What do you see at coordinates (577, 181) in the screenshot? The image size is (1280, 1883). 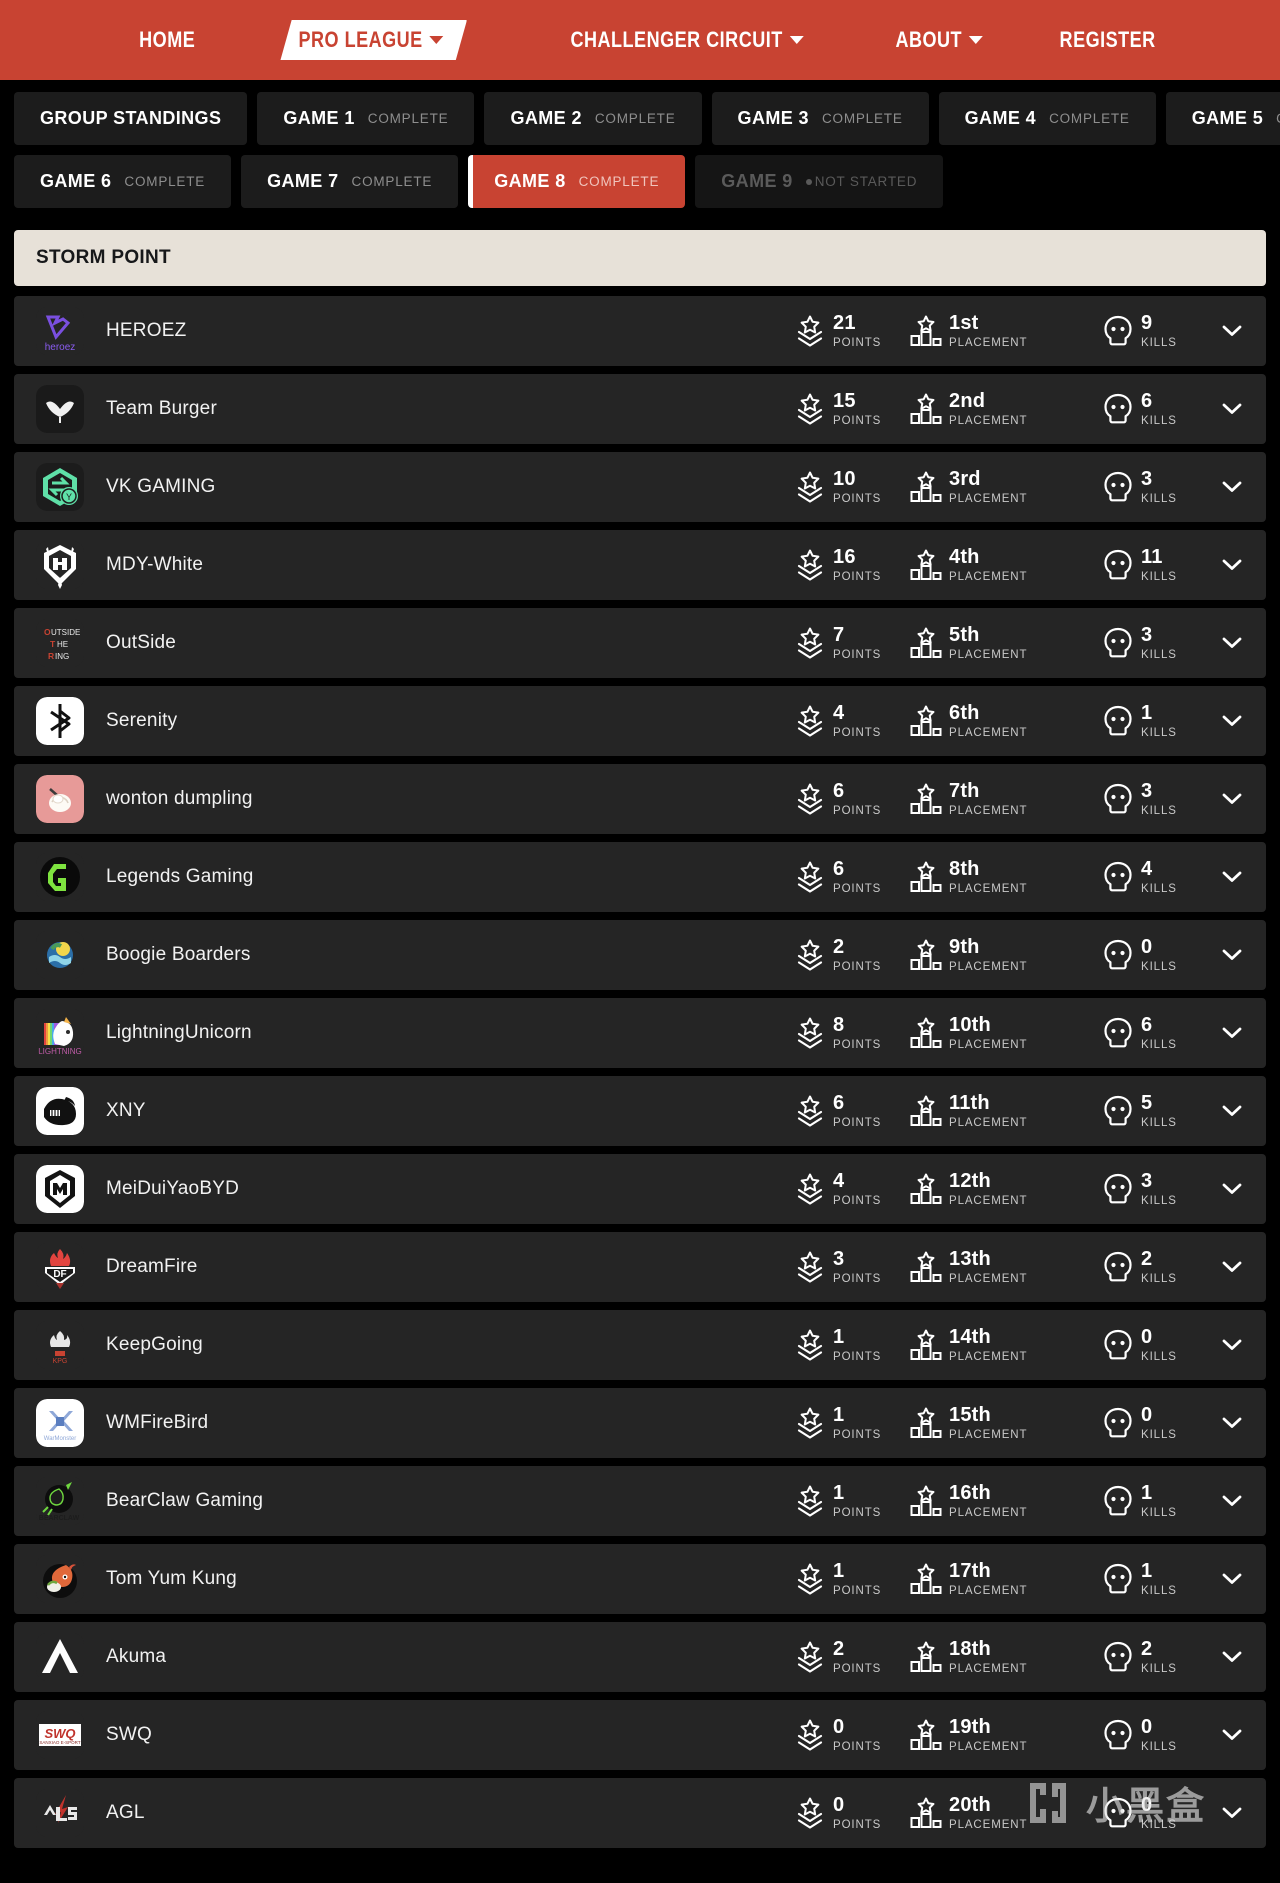 I see `tab-game-8: GAME 8 COMPLETE` at bounding box center [577, 181].